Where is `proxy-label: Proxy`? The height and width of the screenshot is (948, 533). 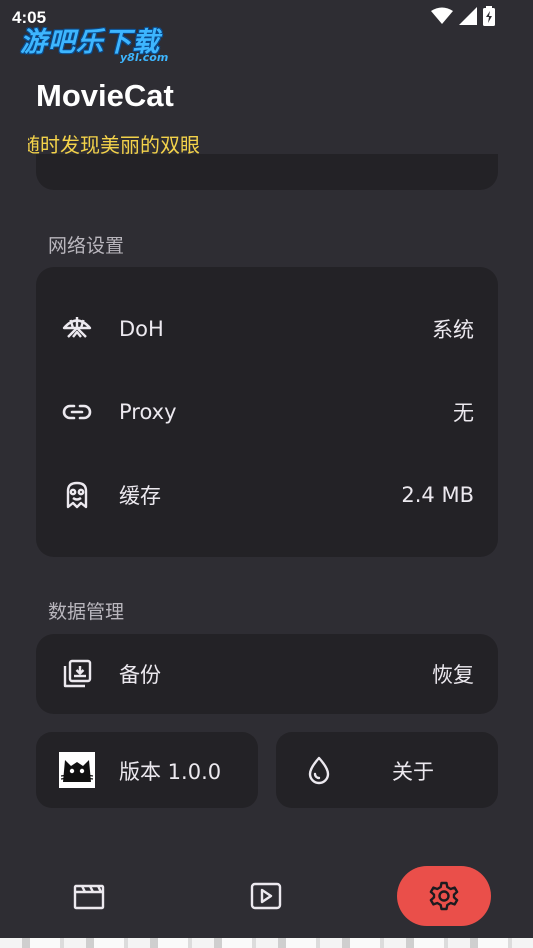 proxy-label: Proxy is located at coordinates (148, 412).